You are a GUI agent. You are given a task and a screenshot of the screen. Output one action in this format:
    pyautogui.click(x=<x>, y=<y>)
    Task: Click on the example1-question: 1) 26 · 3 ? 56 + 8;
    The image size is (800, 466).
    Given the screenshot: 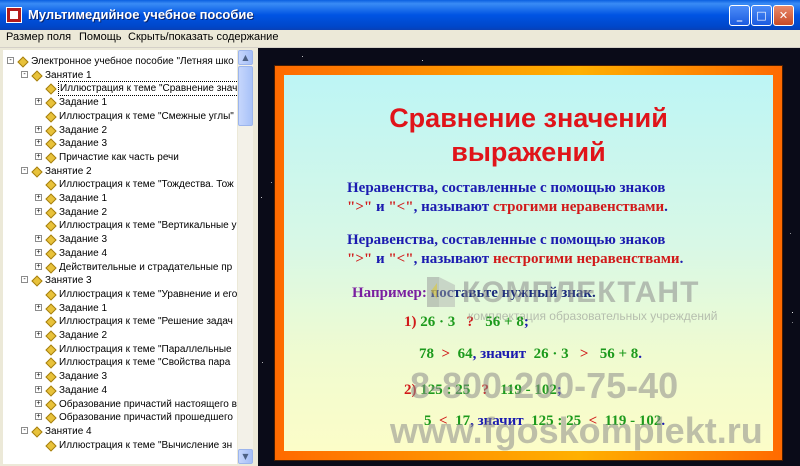 What is the action you would take?
    pyautogui.click(x=466, y=322)
    